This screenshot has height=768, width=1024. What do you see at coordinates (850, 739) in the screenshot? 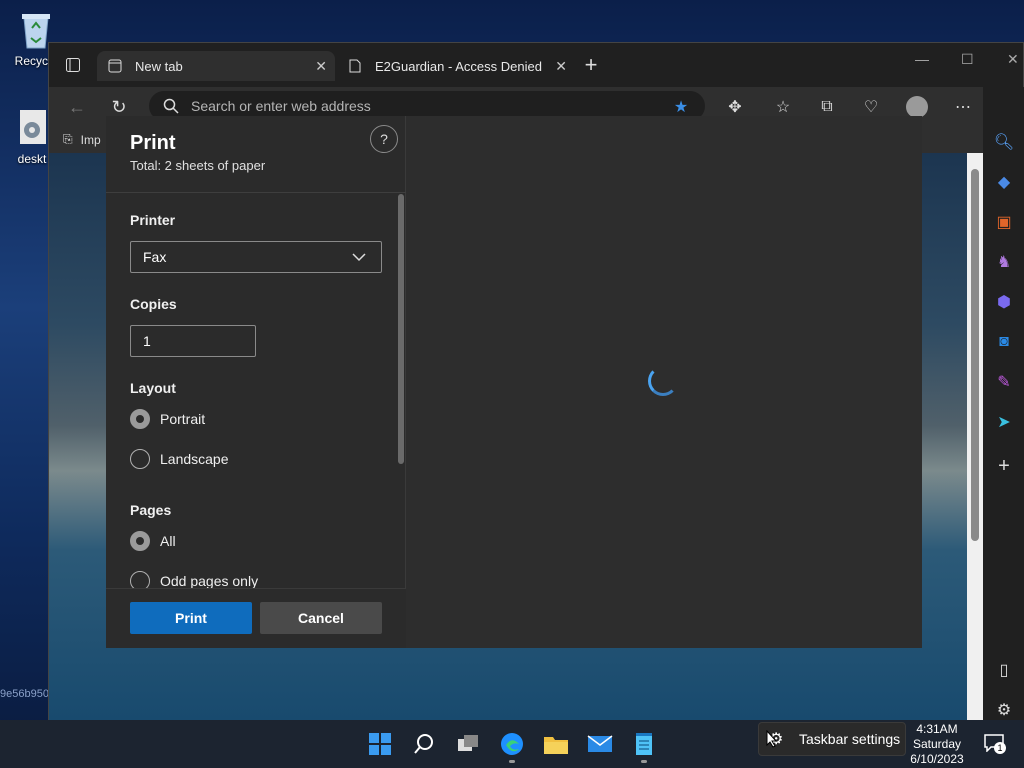
I see `taskbar-settings-label: Taskbar settings` at bounding box center [850, 739].